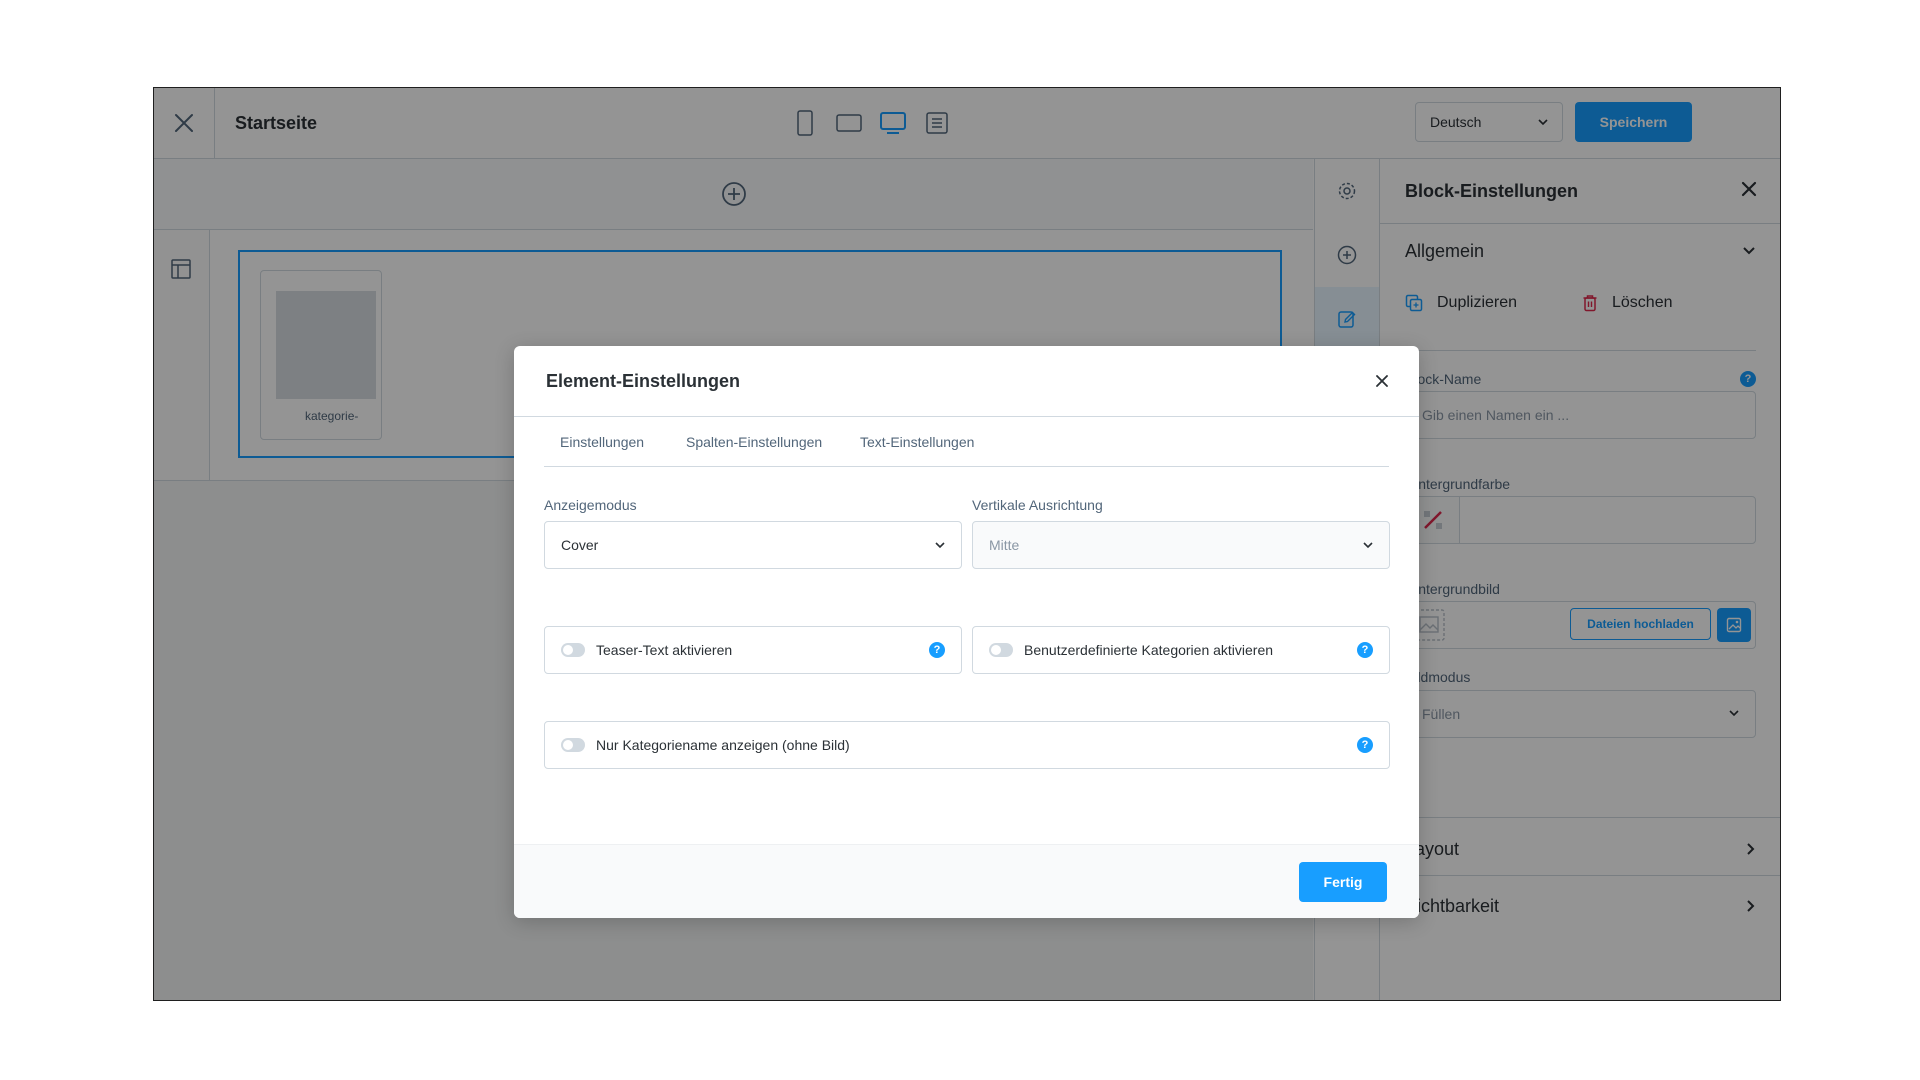 This screenshot has width=1920, height=1080. What do you see at coordinates (754, 442) in the screenshot?
I see `tab-column-settings: Spalten-Einstellungen` at bounding box center [754, 442].